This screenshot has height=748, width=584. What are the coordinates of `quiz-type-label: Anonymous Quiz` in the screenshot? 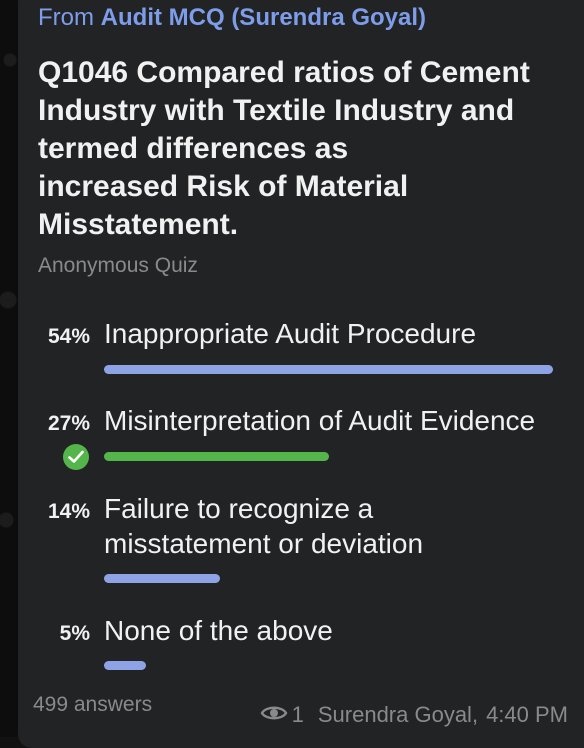 It's located at (118, 265).